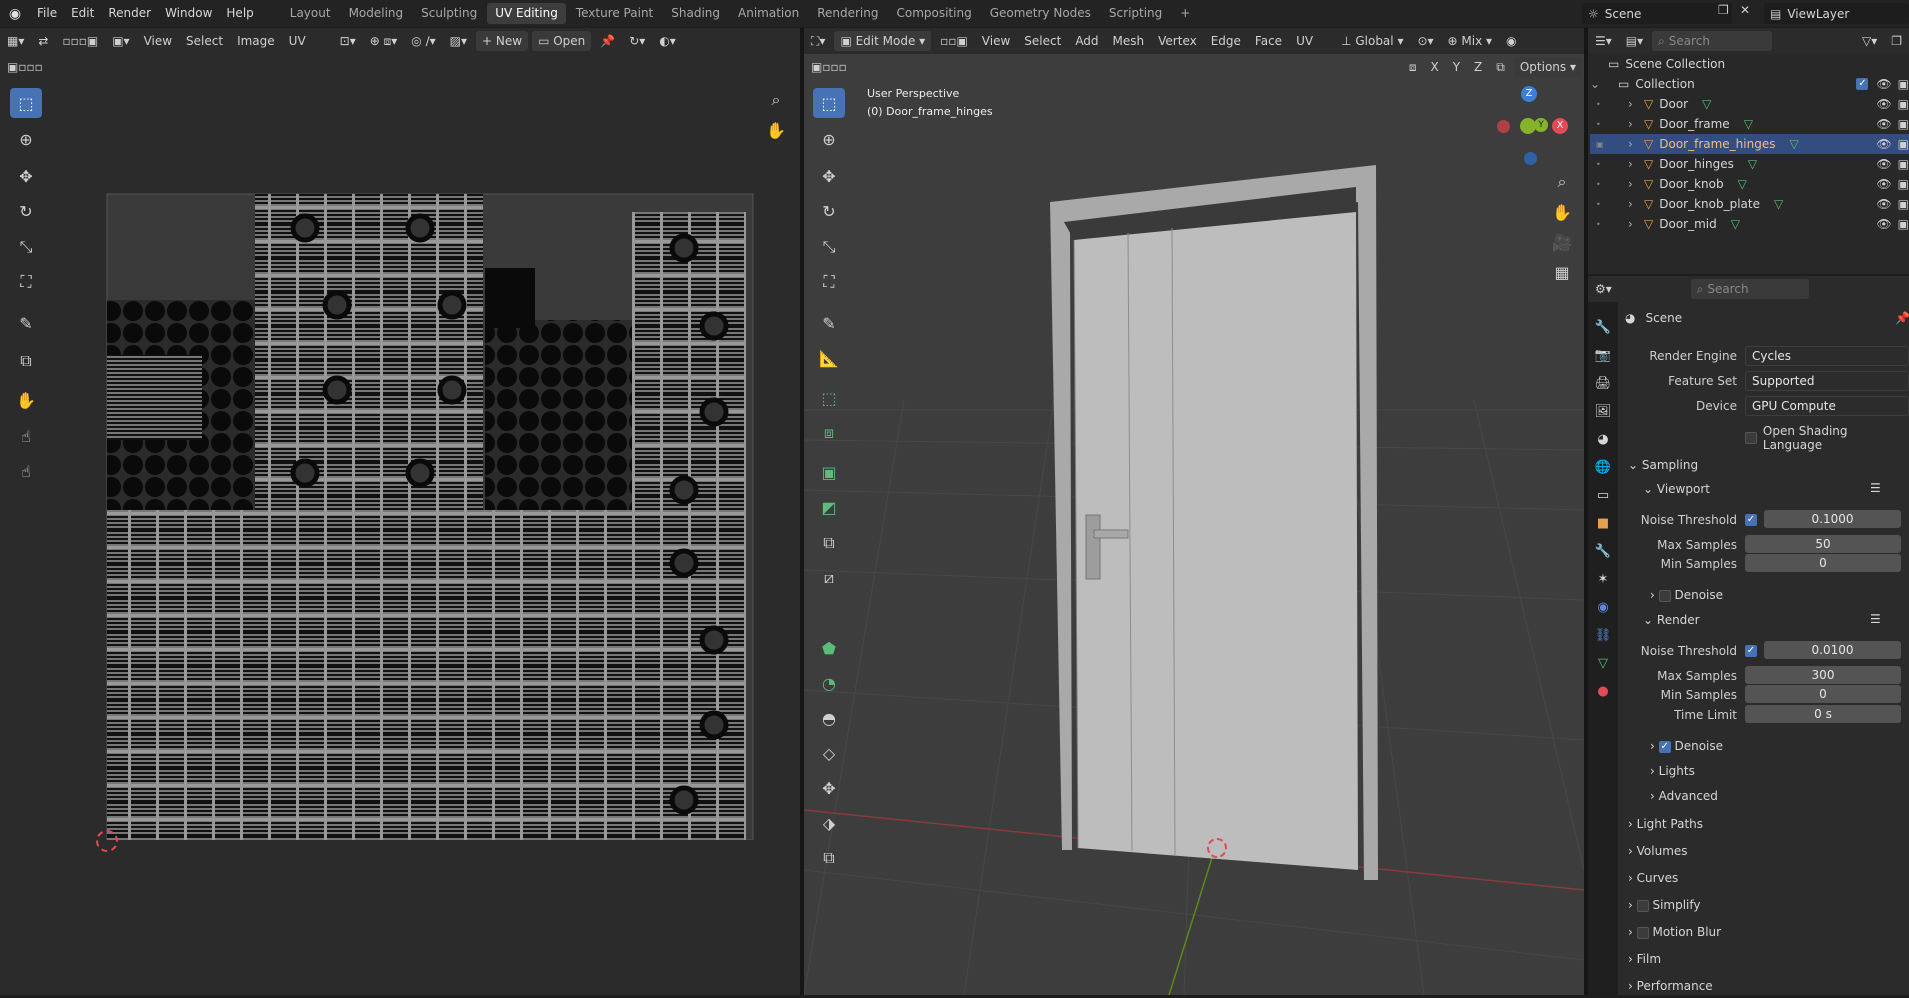 The height and width of the screenshot is (998, 1909). What do you see at coordinates (829, 718) in the screenshot?
I see `smooth-tool: ◓` at bounding box center [829, 718].